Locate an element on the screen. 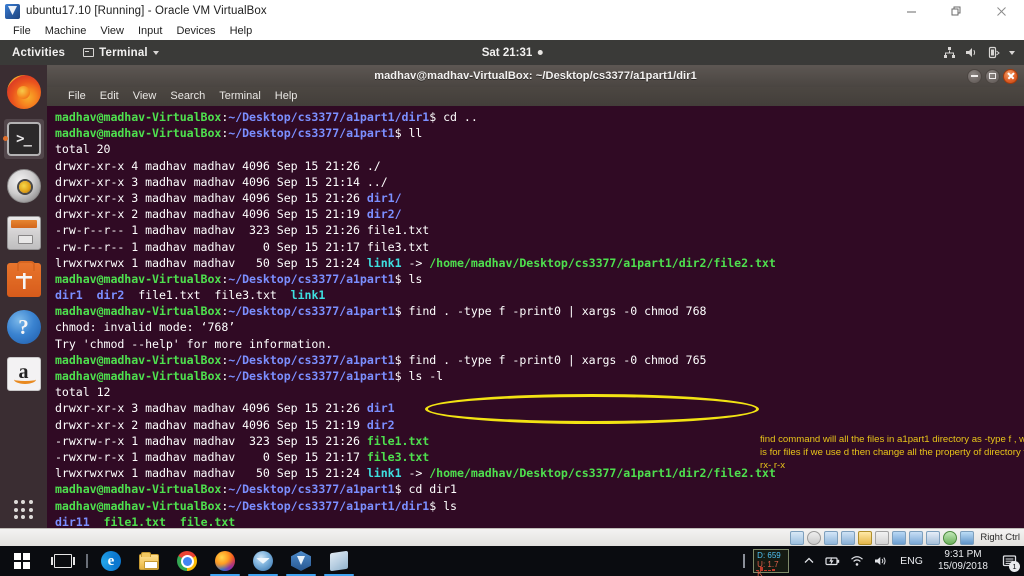 Image resolution: width=1024 pixels, height=576 pixels. vbox-menu-devices: Devices is located at coordinates (195, 31).